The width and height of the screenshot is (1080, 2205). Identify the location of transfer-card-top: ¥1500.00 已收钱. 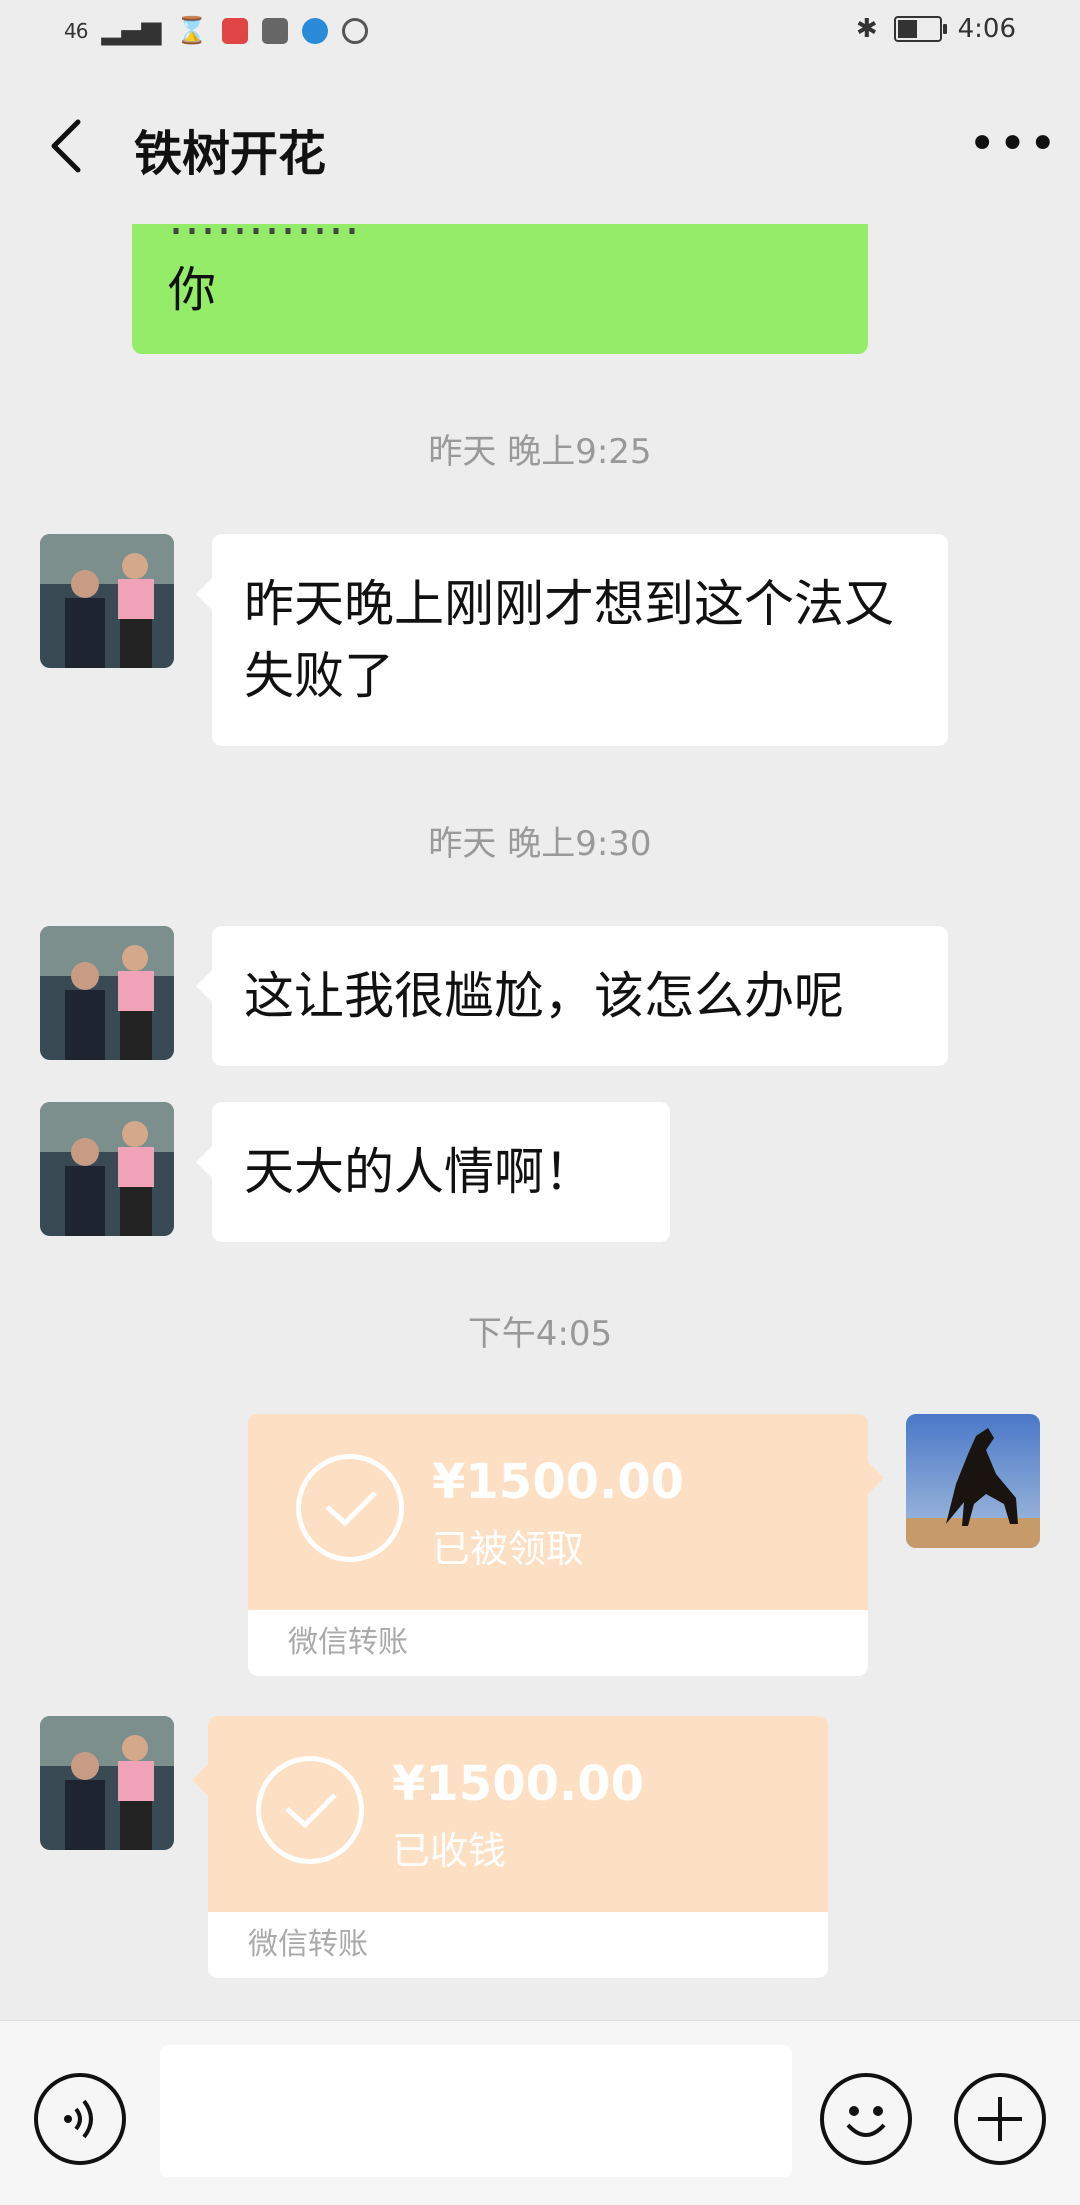
(518, 1814).